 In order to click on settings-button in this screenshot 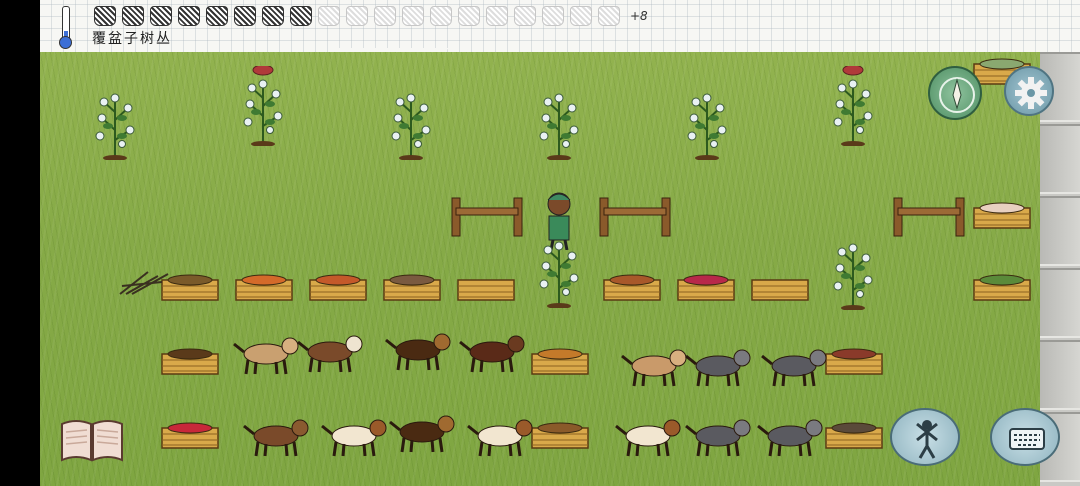, I will do `click(1029, 91)`.